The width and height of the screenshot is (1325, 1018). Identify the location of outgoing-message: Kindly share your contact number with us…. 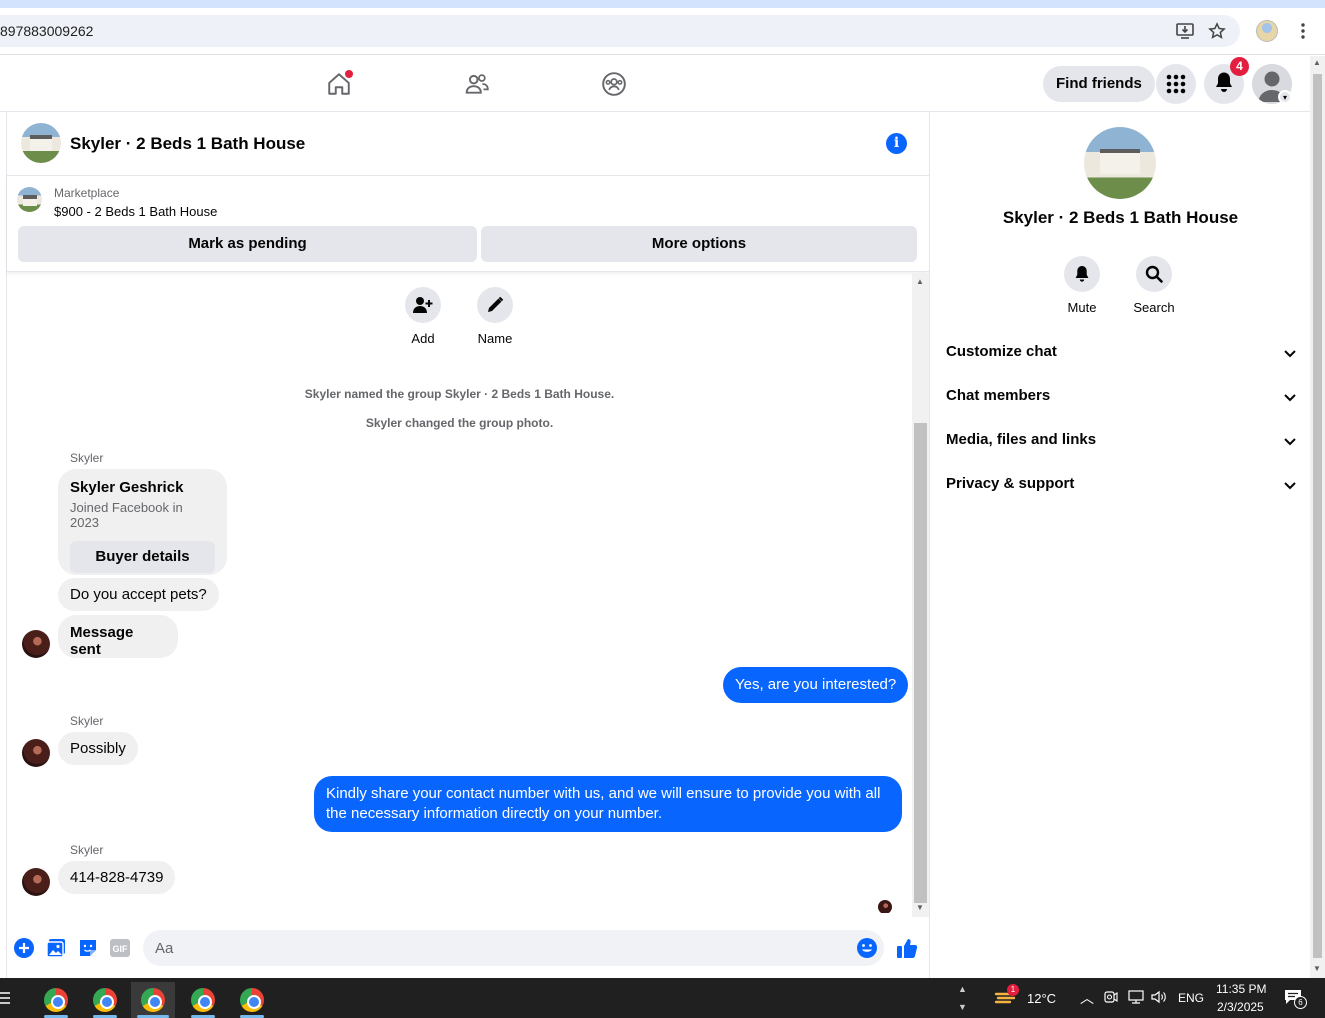
(608, 804).